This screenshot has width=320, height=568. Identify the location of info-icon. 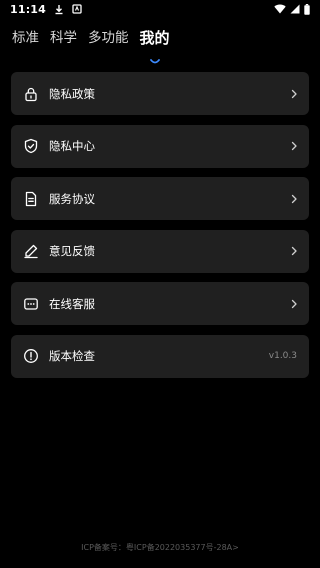
(31, 356).